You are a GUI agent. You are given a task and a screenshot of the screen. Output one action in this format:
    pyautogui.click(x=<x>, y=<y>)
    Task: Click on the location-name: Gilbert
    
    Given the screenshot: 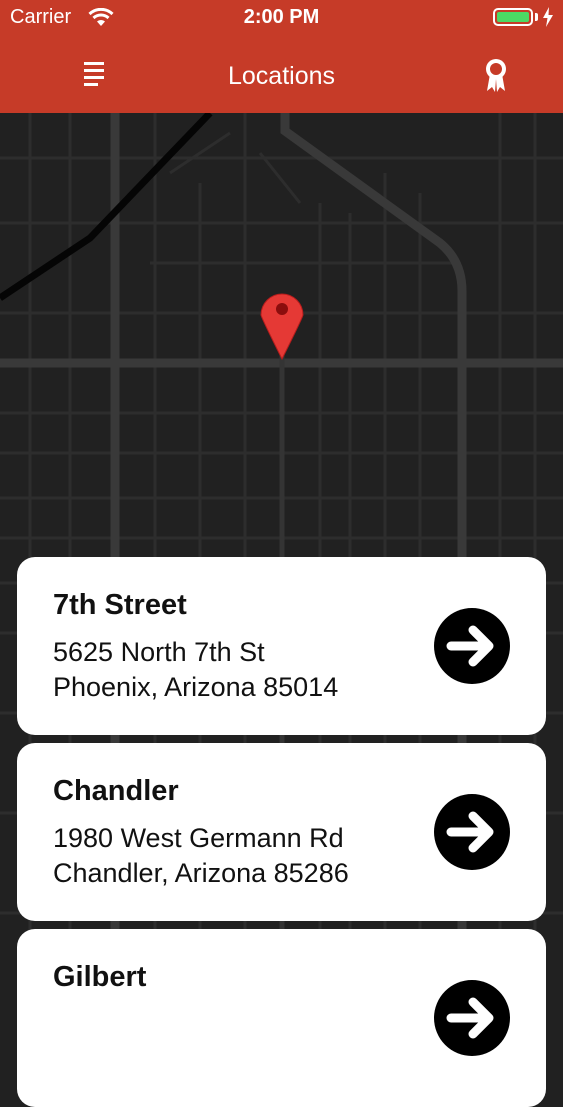 What is the action you would take?
    pyautogui.click(x=100, y=977)
    